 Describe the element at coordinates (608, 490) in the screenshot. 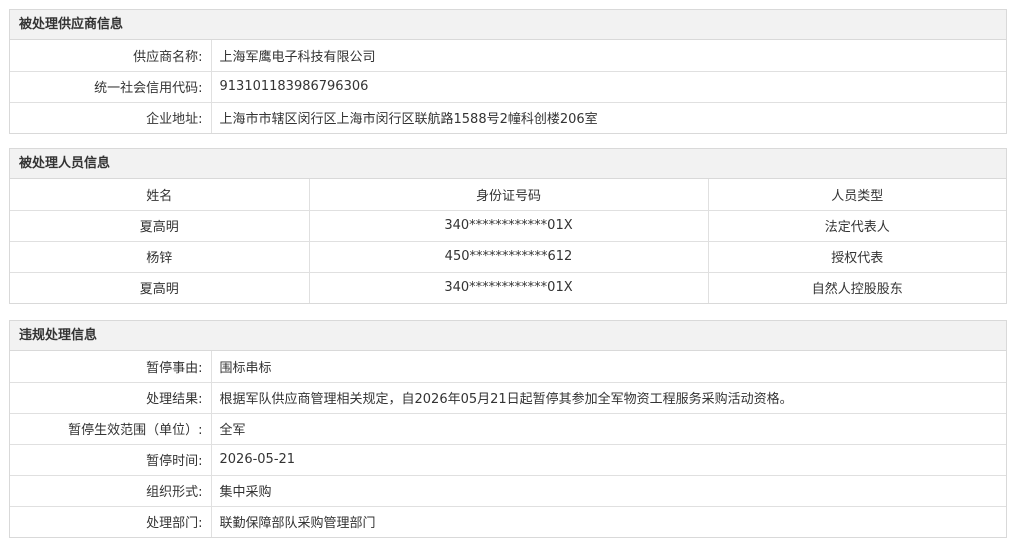

I see `organization-form-value: 集中采购` at that location.